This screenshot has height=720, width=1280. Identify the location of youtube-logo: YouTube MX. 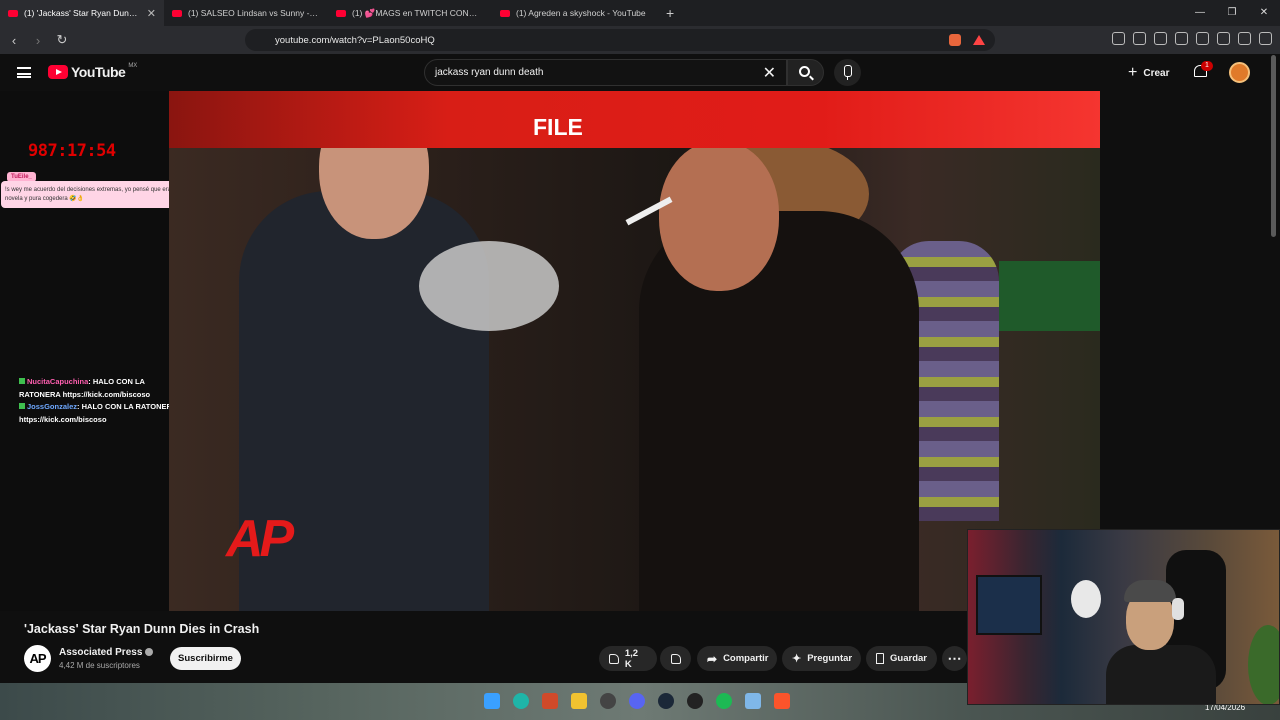
(92, 71).